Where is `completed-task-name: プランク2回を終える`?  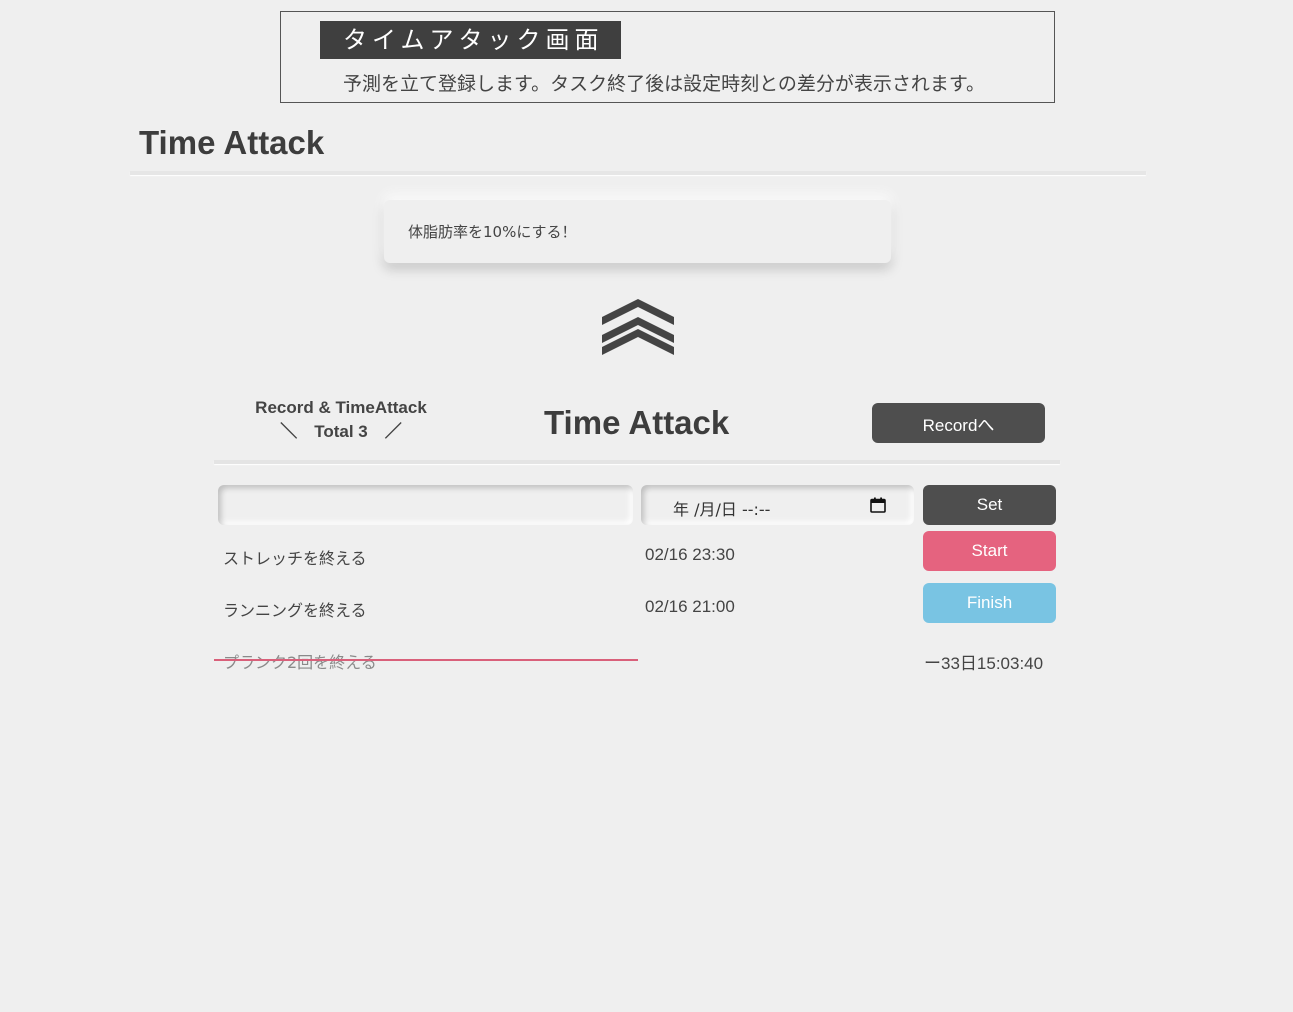 completed-task-name: プランク2回を終える is located at coordinates (300, 662).